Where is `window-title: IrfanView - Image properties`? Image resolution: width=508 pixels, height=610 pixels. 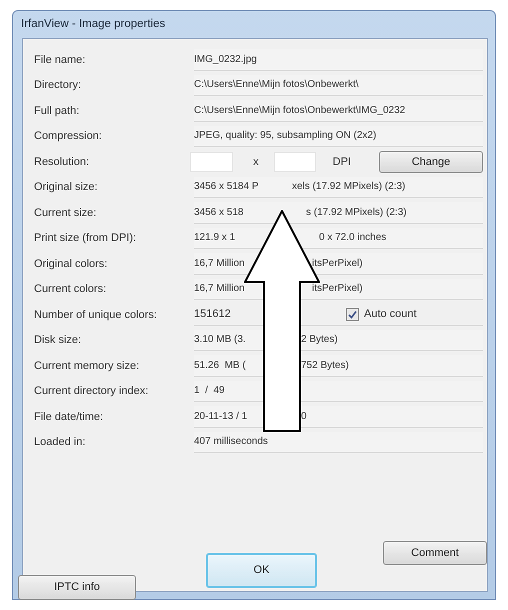
window-title: IrfanView - Image properties is located at coordinates (93, 24).